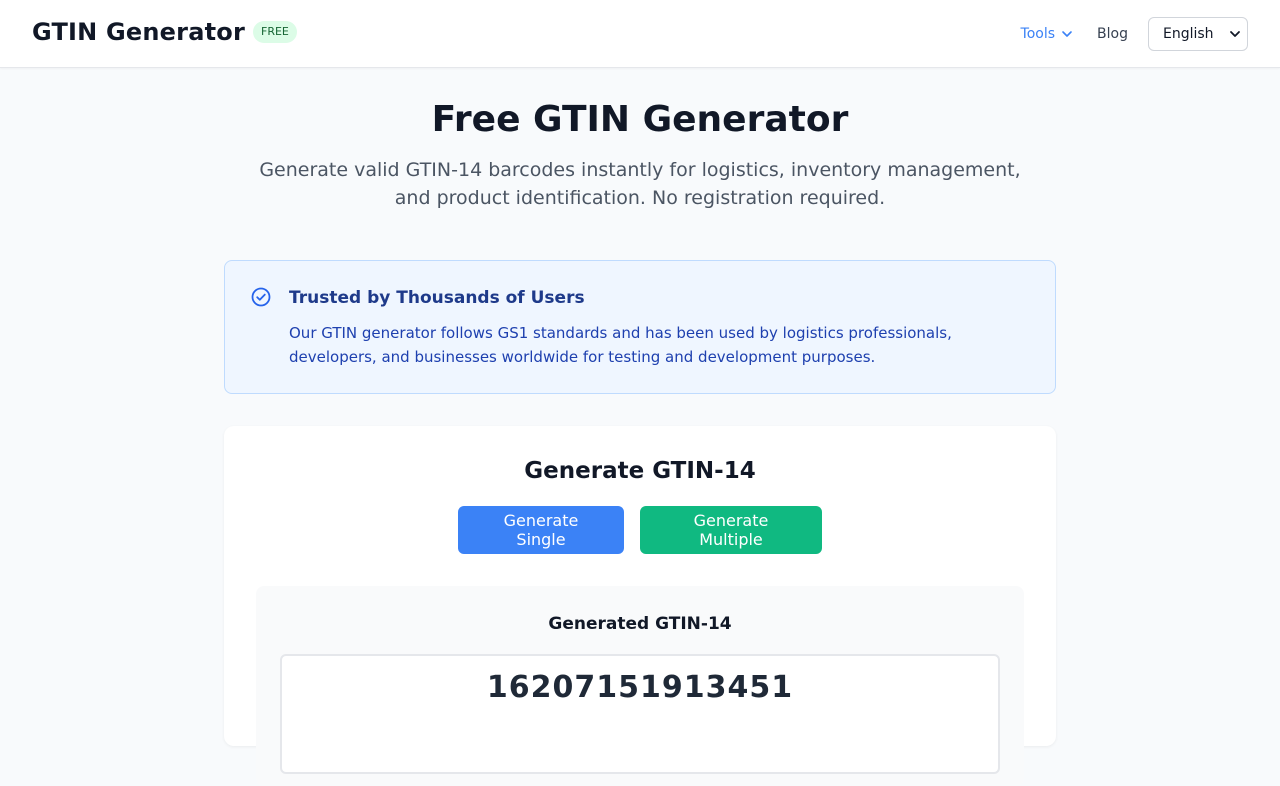 The width and height of the screenshot is (1280, 786). I want to click on language-selected: English, so click(1188, 34).